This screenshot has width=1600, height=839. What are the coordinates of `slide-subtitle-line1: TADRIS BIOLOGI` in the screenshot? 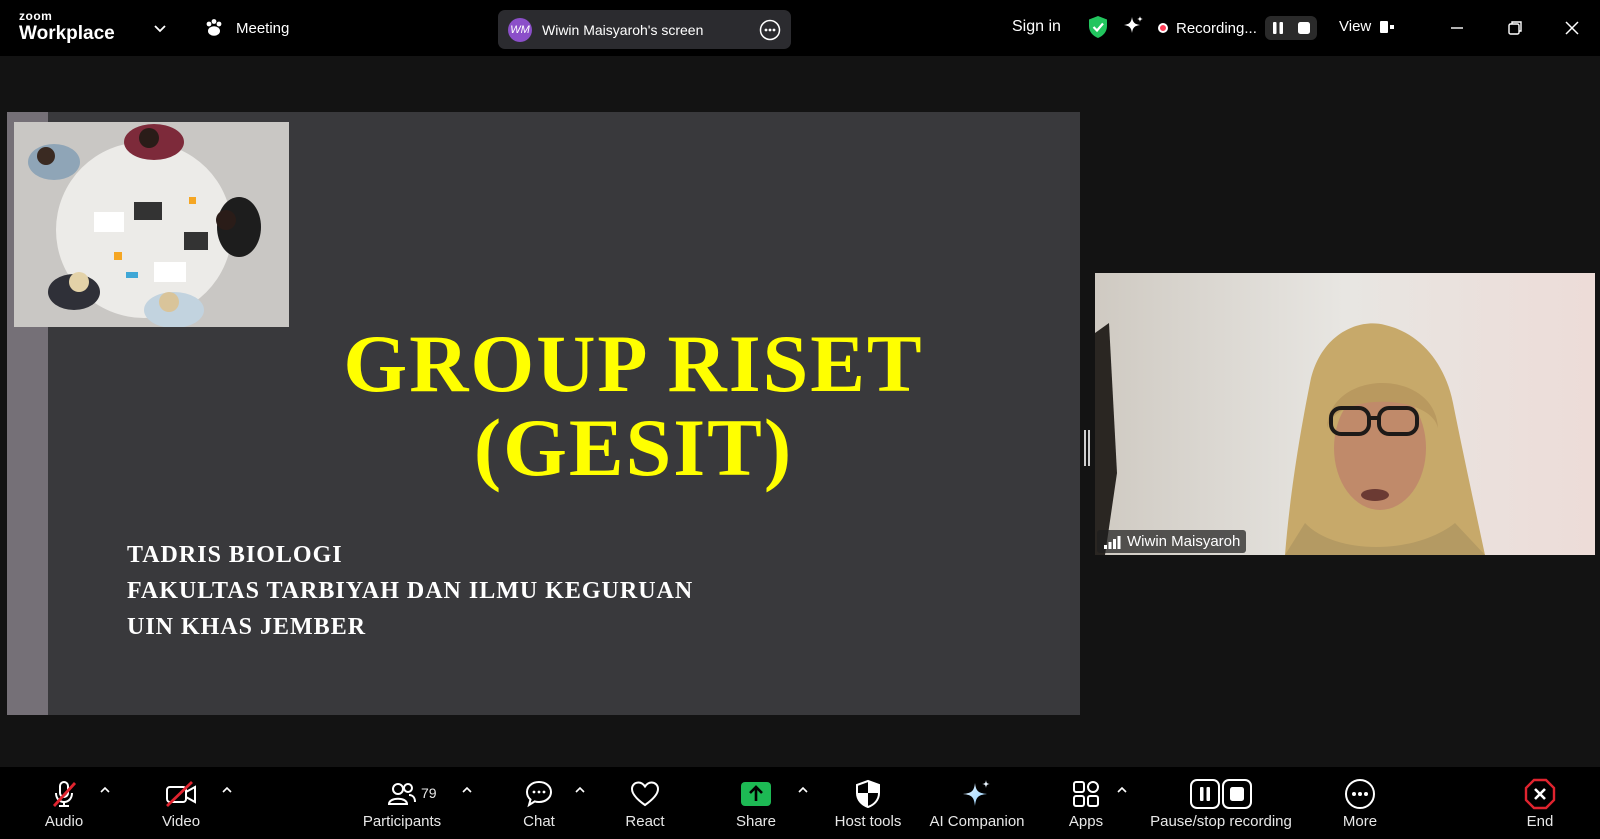 It's located at (235, 555).